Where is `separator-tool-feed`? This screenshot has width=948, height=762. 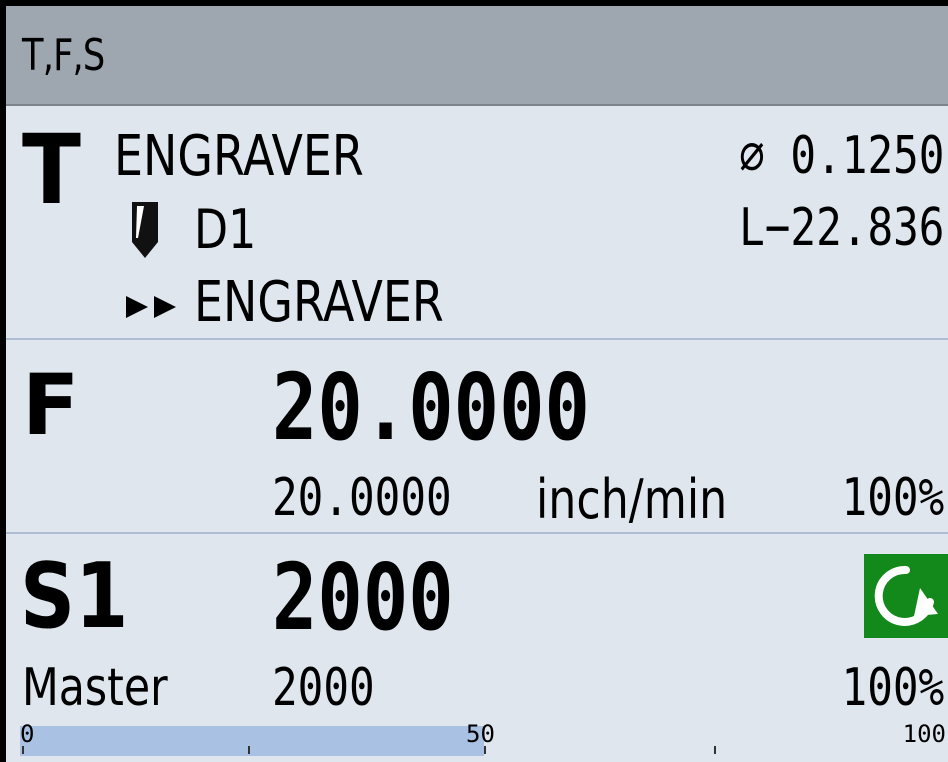 separator-tool-feed is located at coordinates (477, 339).